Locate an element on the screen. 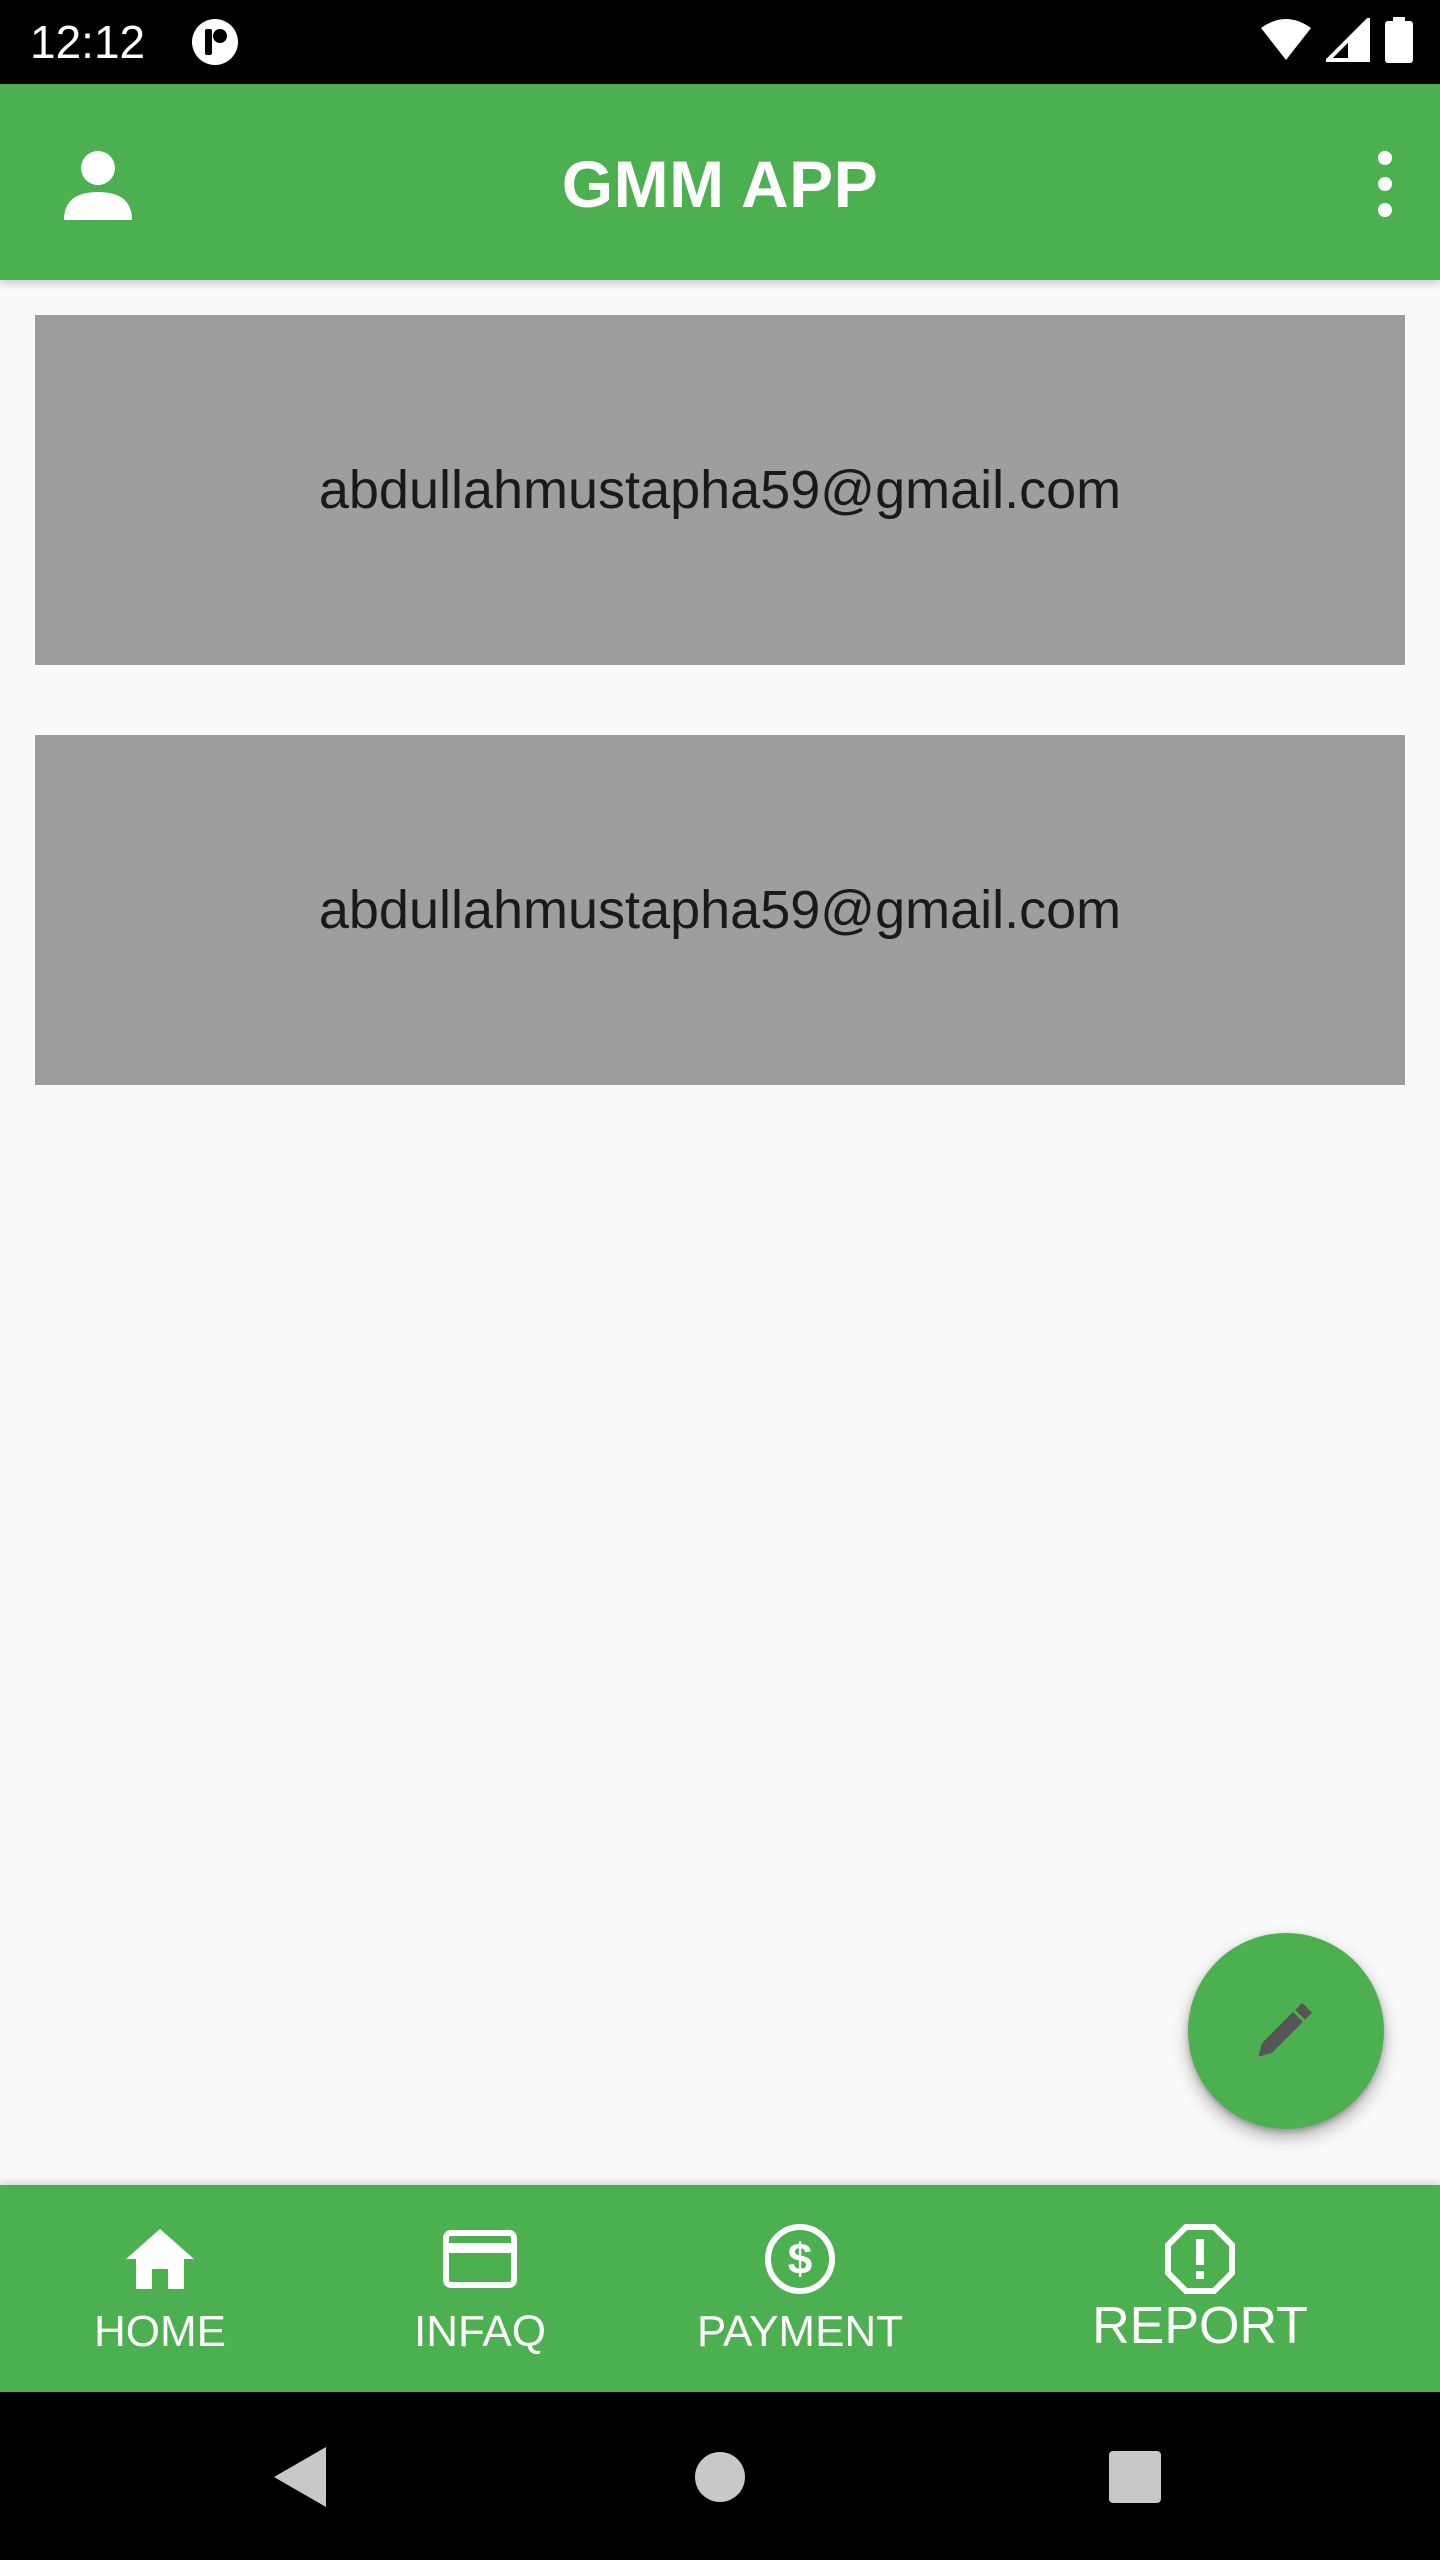 The height and width of the screenshot is (2560, 1440). edit-fab-button is located at coordinates (1286, 2031).